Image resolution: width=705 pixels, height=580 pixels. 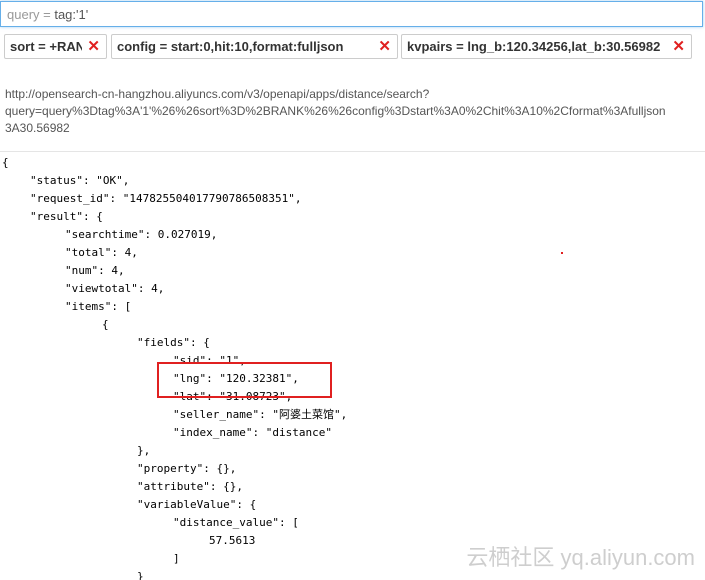 I want to click on param-config-close-icon: ✕, so click(x=384, y=46).